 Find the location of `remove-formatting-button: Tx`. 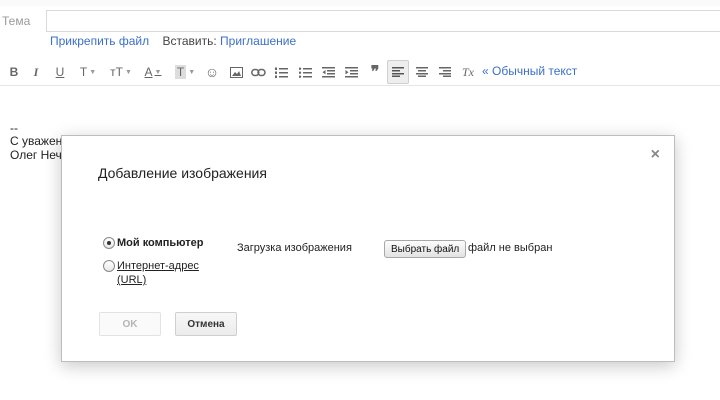

remove-formatting-button: Tx is located at coordinates (468, 72).